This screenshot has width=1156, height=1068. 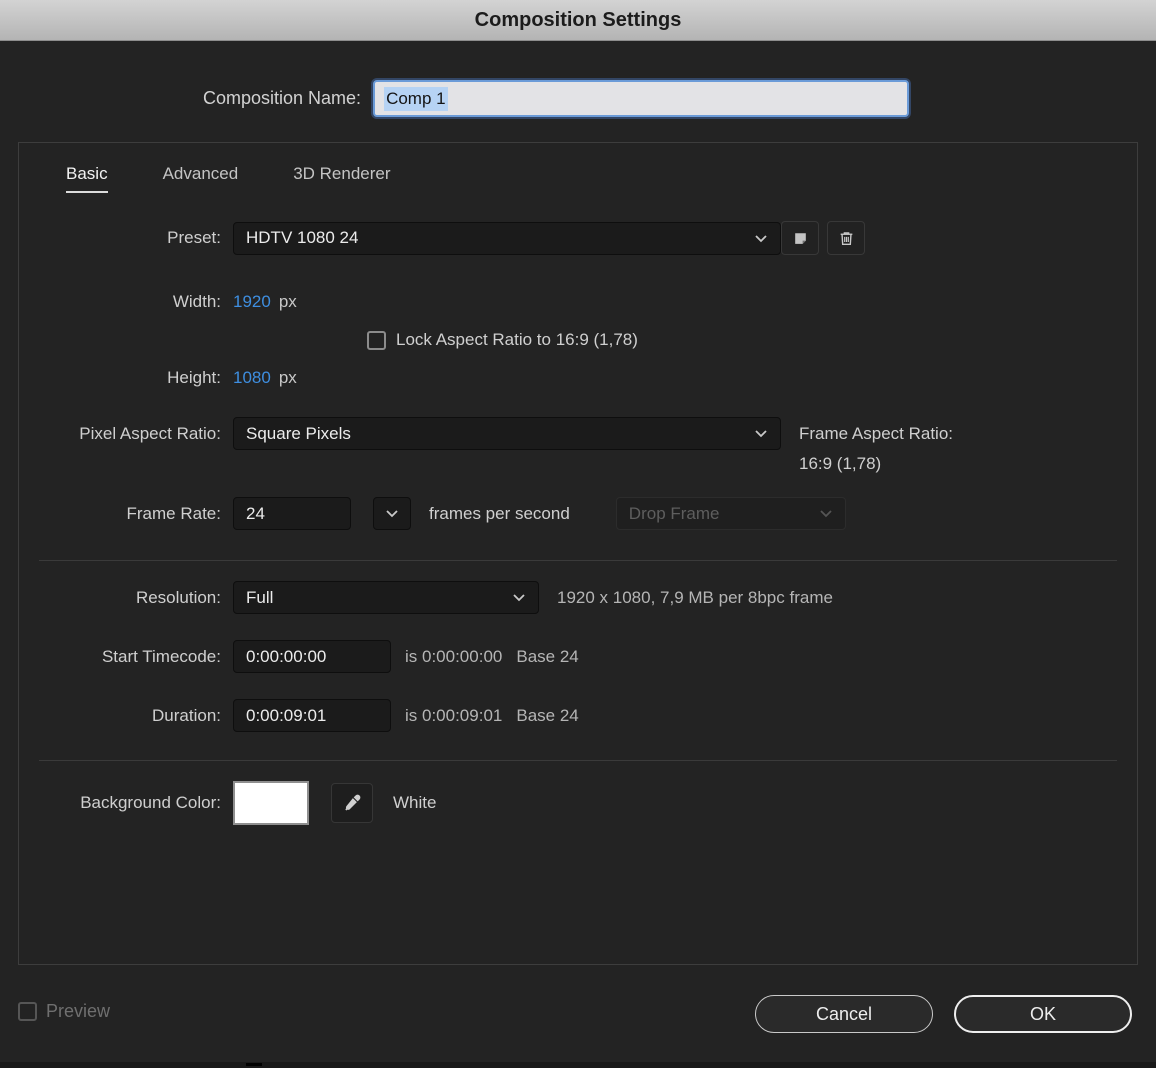 I want to click on composition-name-label: Composition Name:, so click(x=282, y=98).